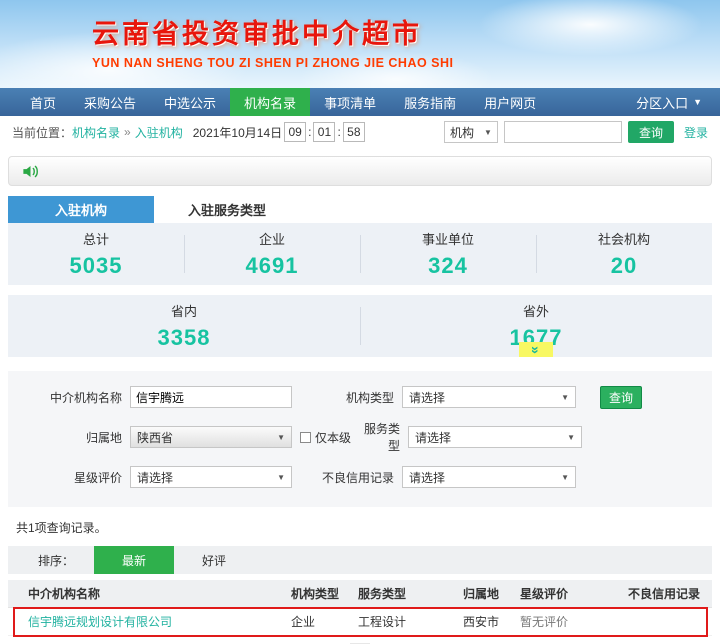 The width and height of the screenshot is (720, 644). What do you see at coordinates (183, 311) in the screenshot?
I see `stat-label: 省内` at bounding box center [183, 311].